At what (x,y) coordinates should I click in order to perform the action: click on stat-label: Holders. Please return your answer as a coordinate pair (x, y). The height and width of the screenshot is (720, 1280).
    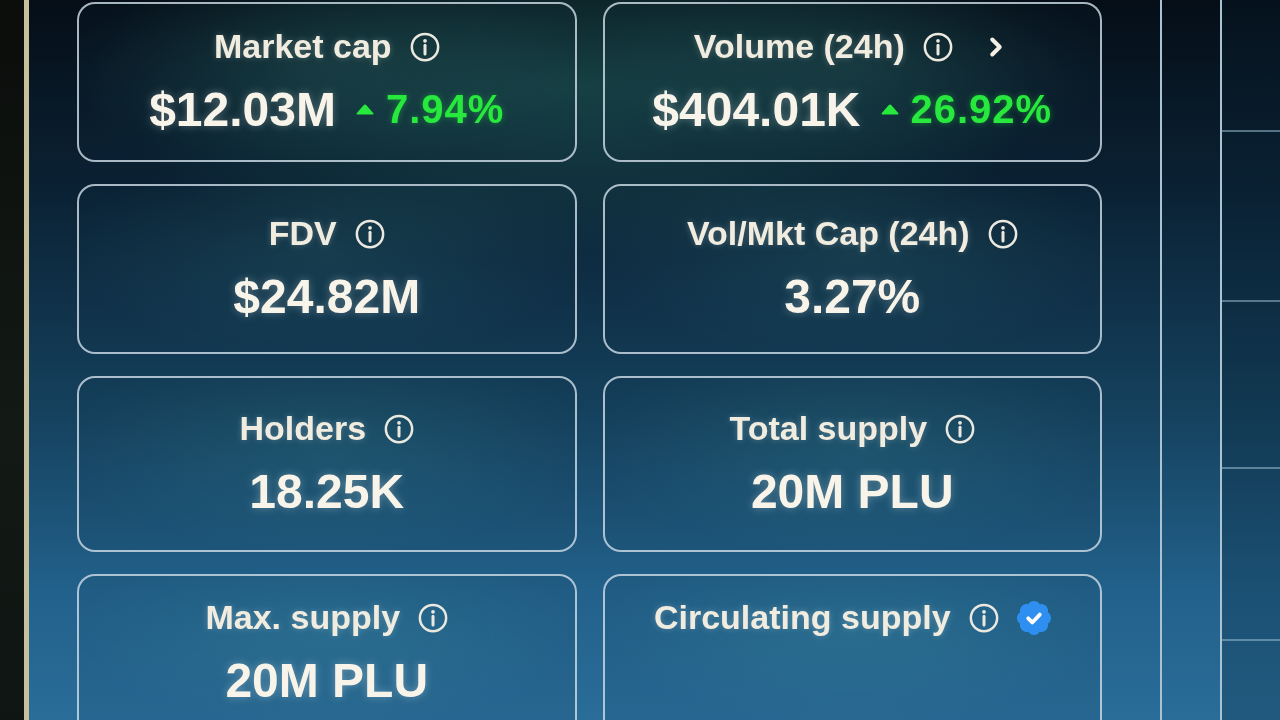
    Looking at the image, I should click on (303, 428).